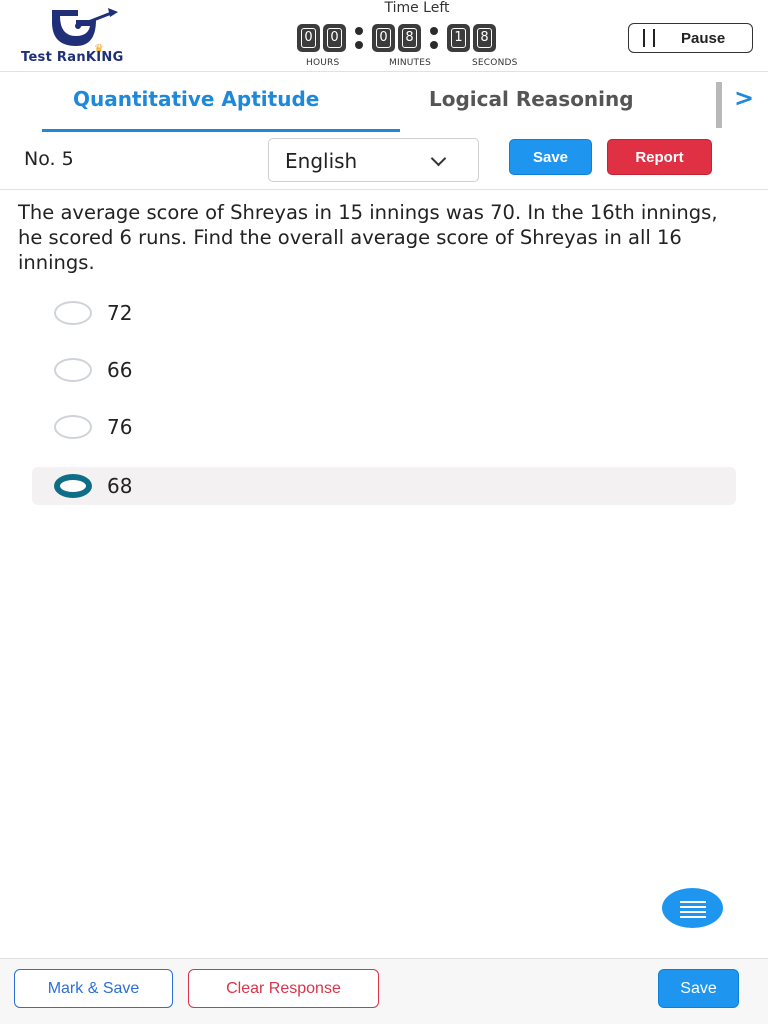 This screenshot has height=1024, width=768. Describe the element at coordinates (384, 991) in the screenshot. I see `footer-bar: Mark & Save Clear Response Save` at that location.